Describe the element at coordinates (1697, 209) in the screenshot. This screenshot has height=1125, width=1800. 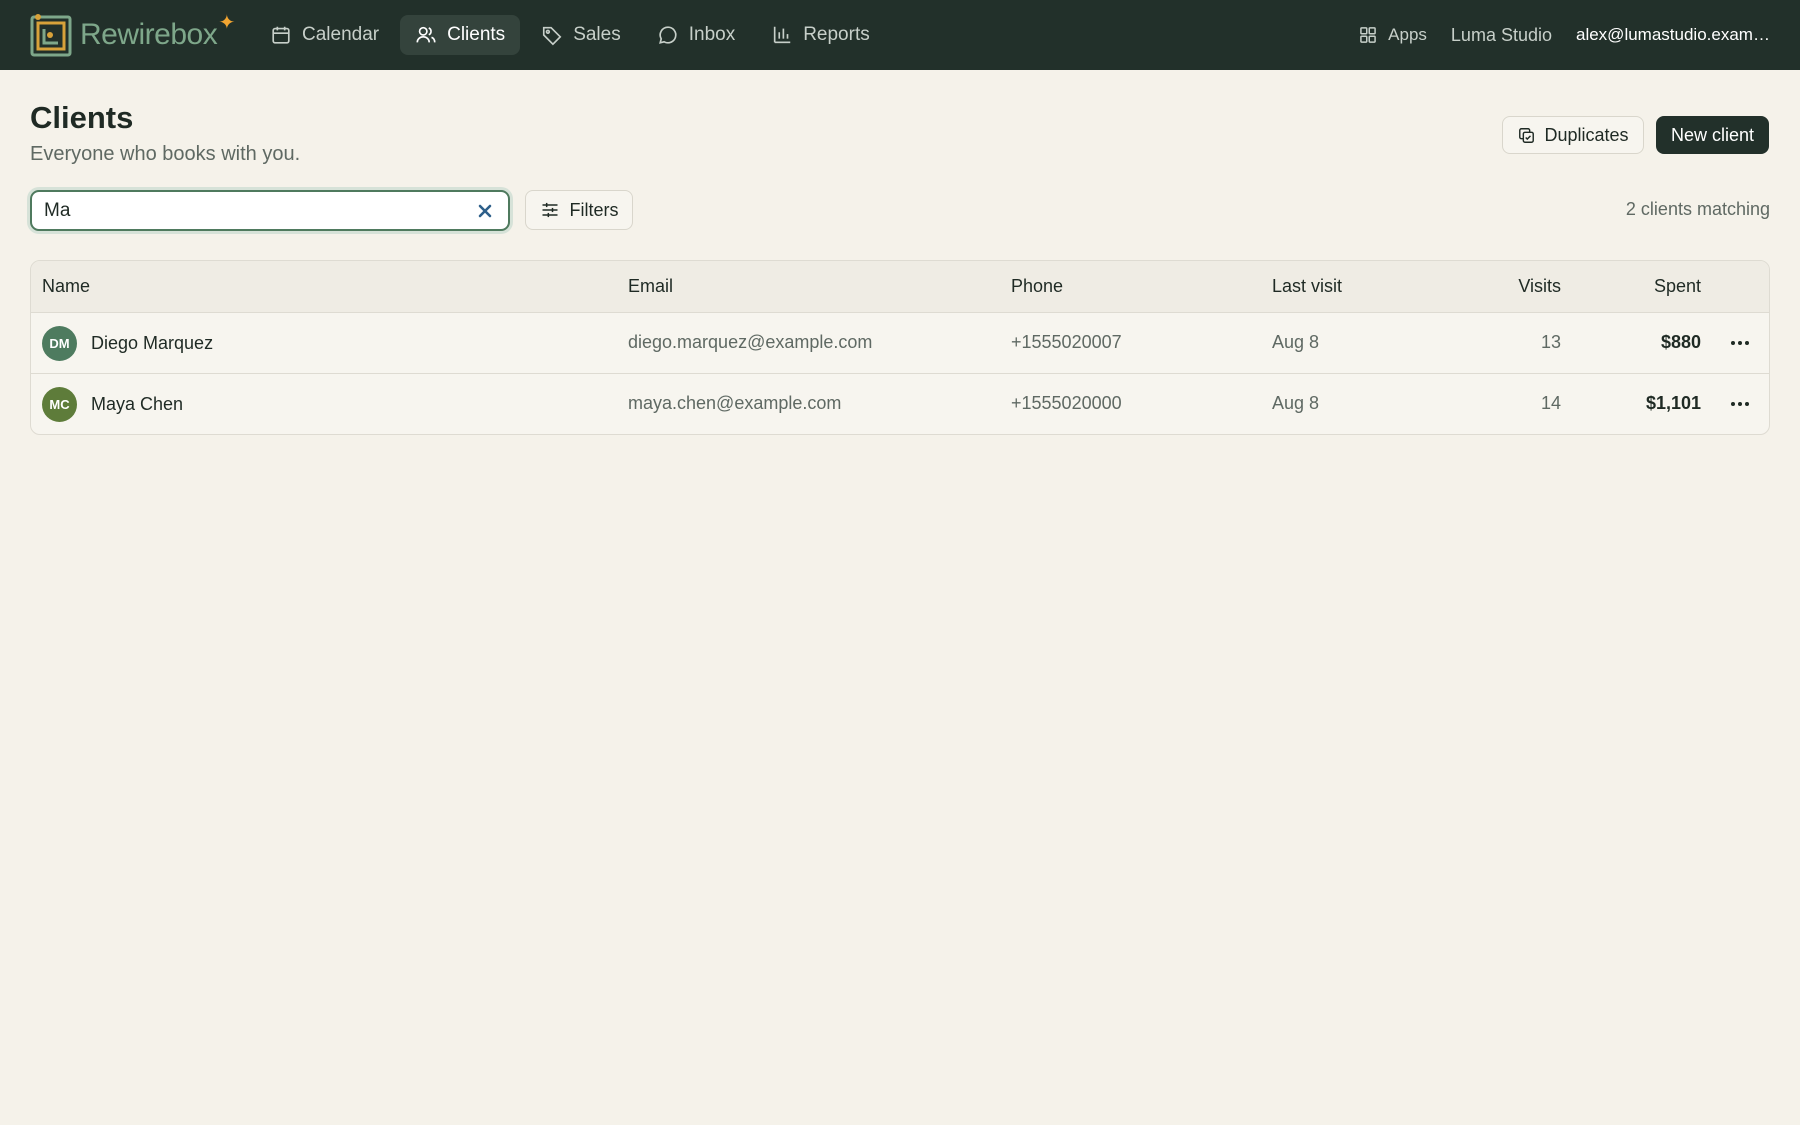
I see `match-count: 2 clients matching` at that location.